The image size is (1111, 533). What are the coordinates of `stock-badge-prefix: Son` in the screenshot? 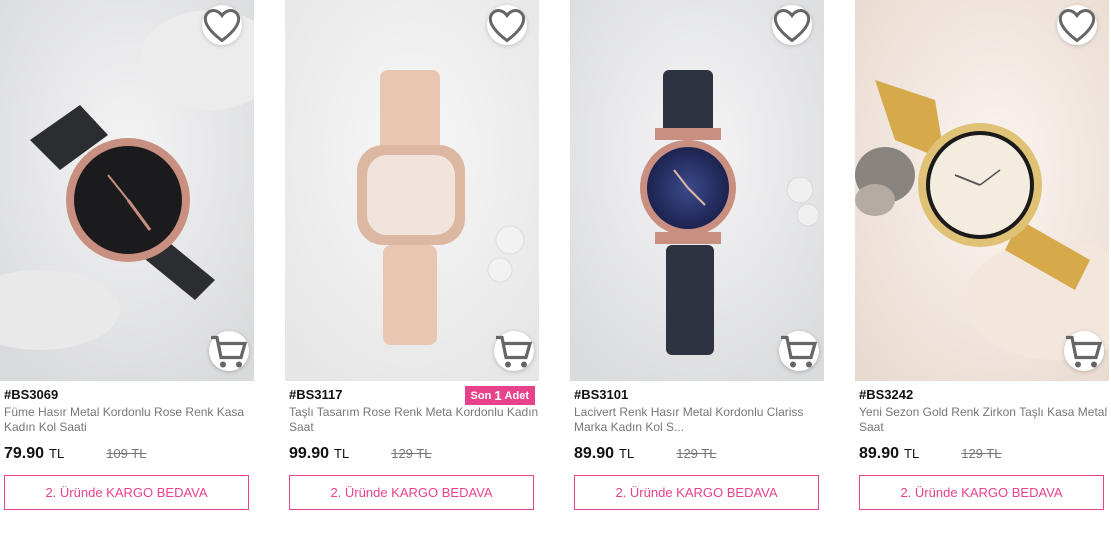 It's located at (481, 395).